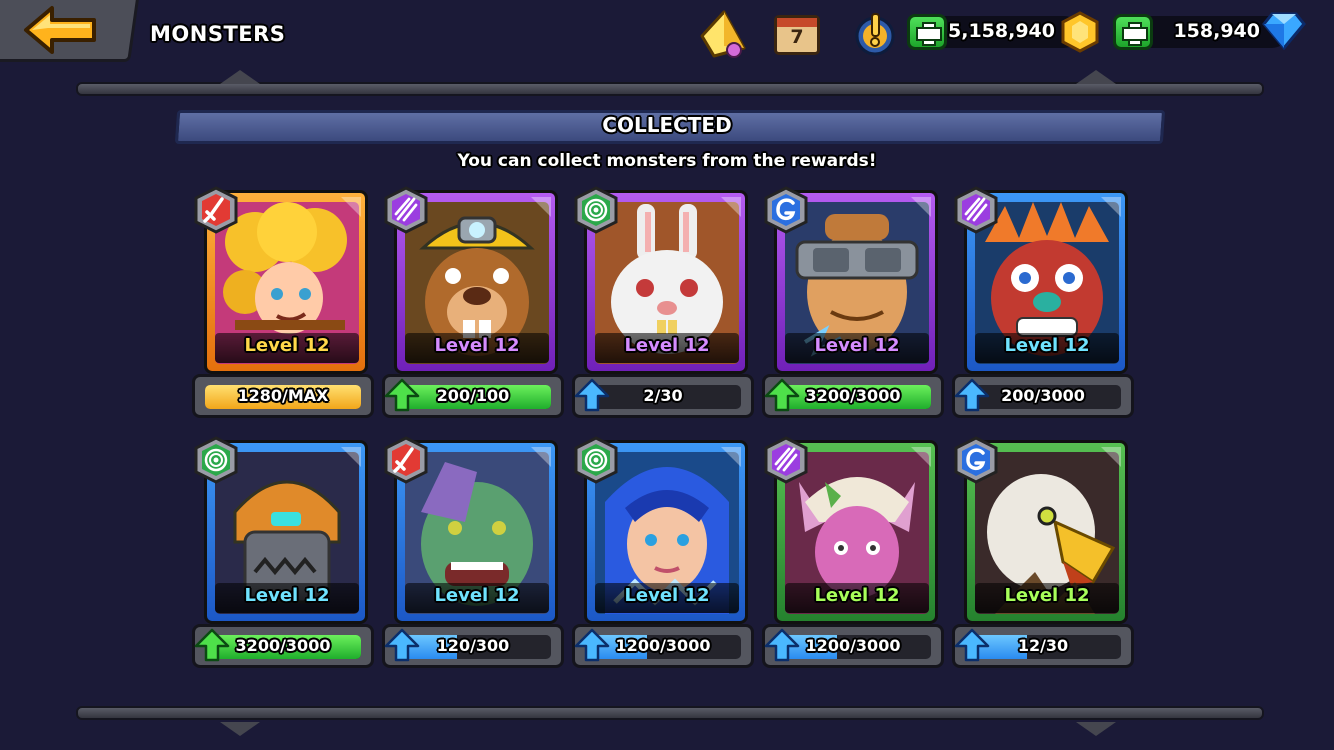 The height and width of the screenshot is (750, 1334). I want to click on gold-coin-icon, so click(1080, 32).